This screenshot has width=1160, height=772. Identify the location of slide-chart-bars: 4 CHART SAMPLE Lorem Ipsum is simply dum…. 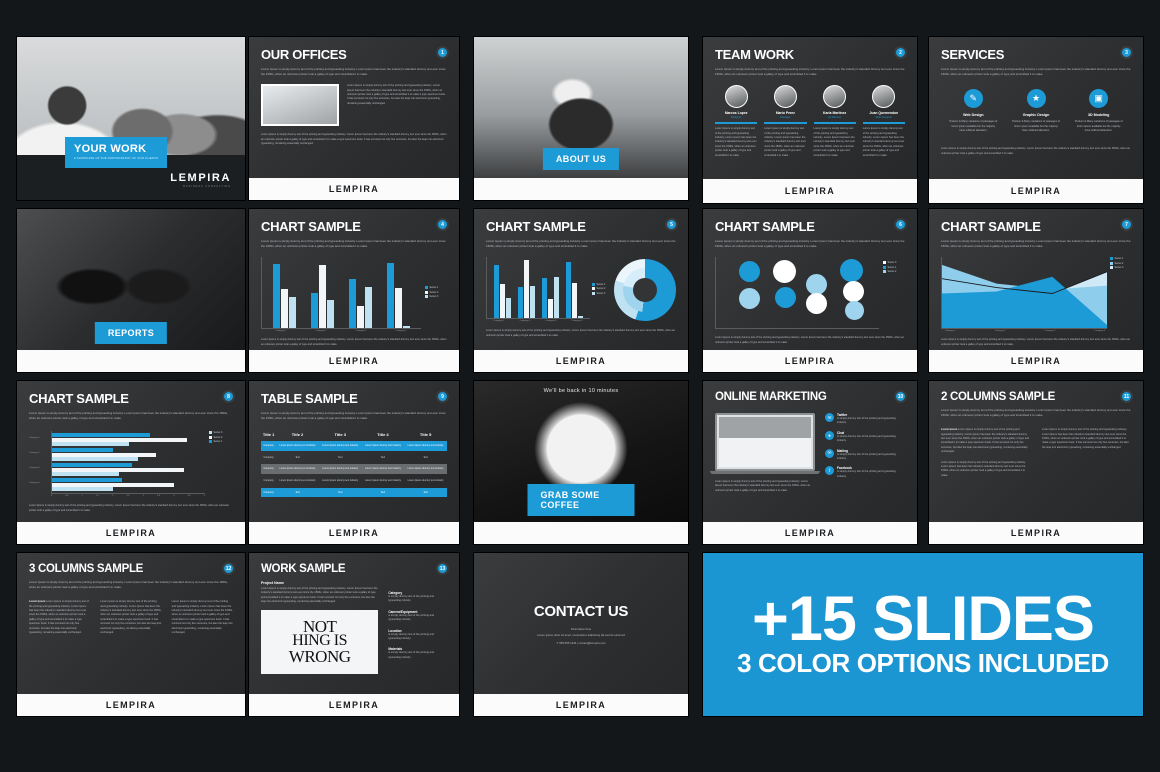
(354, 290).